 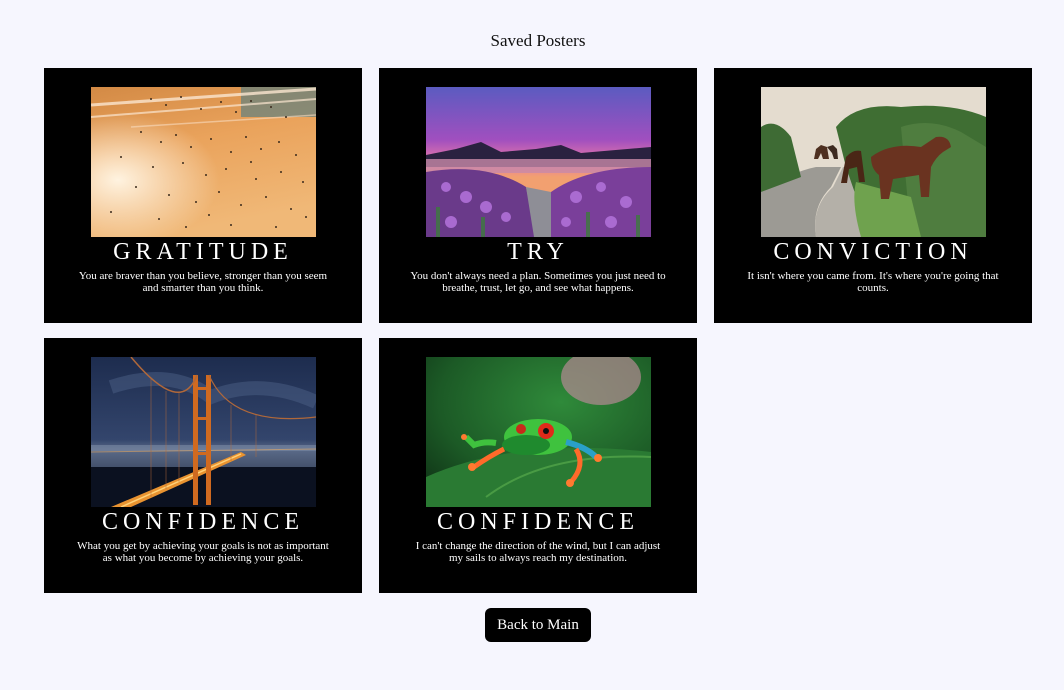 I want to click on page-title: Saved Posters, so click(x=538, y=40).